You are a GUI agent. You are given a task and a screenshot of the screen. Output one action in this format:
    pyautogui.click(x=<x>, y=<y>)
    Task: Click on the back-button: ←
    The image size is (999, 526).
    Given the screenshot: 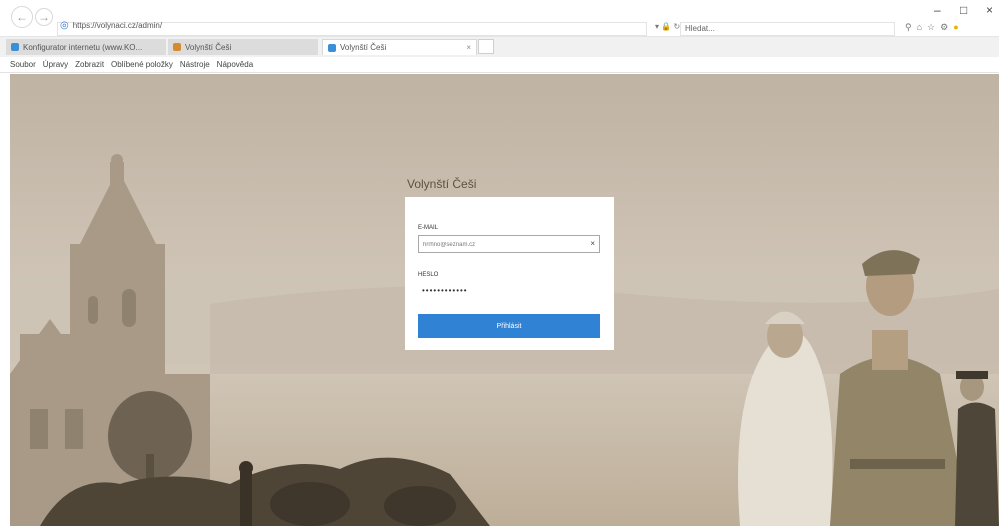 What is the action you would take?
    pyautogui.click(x=22, y=17)
    